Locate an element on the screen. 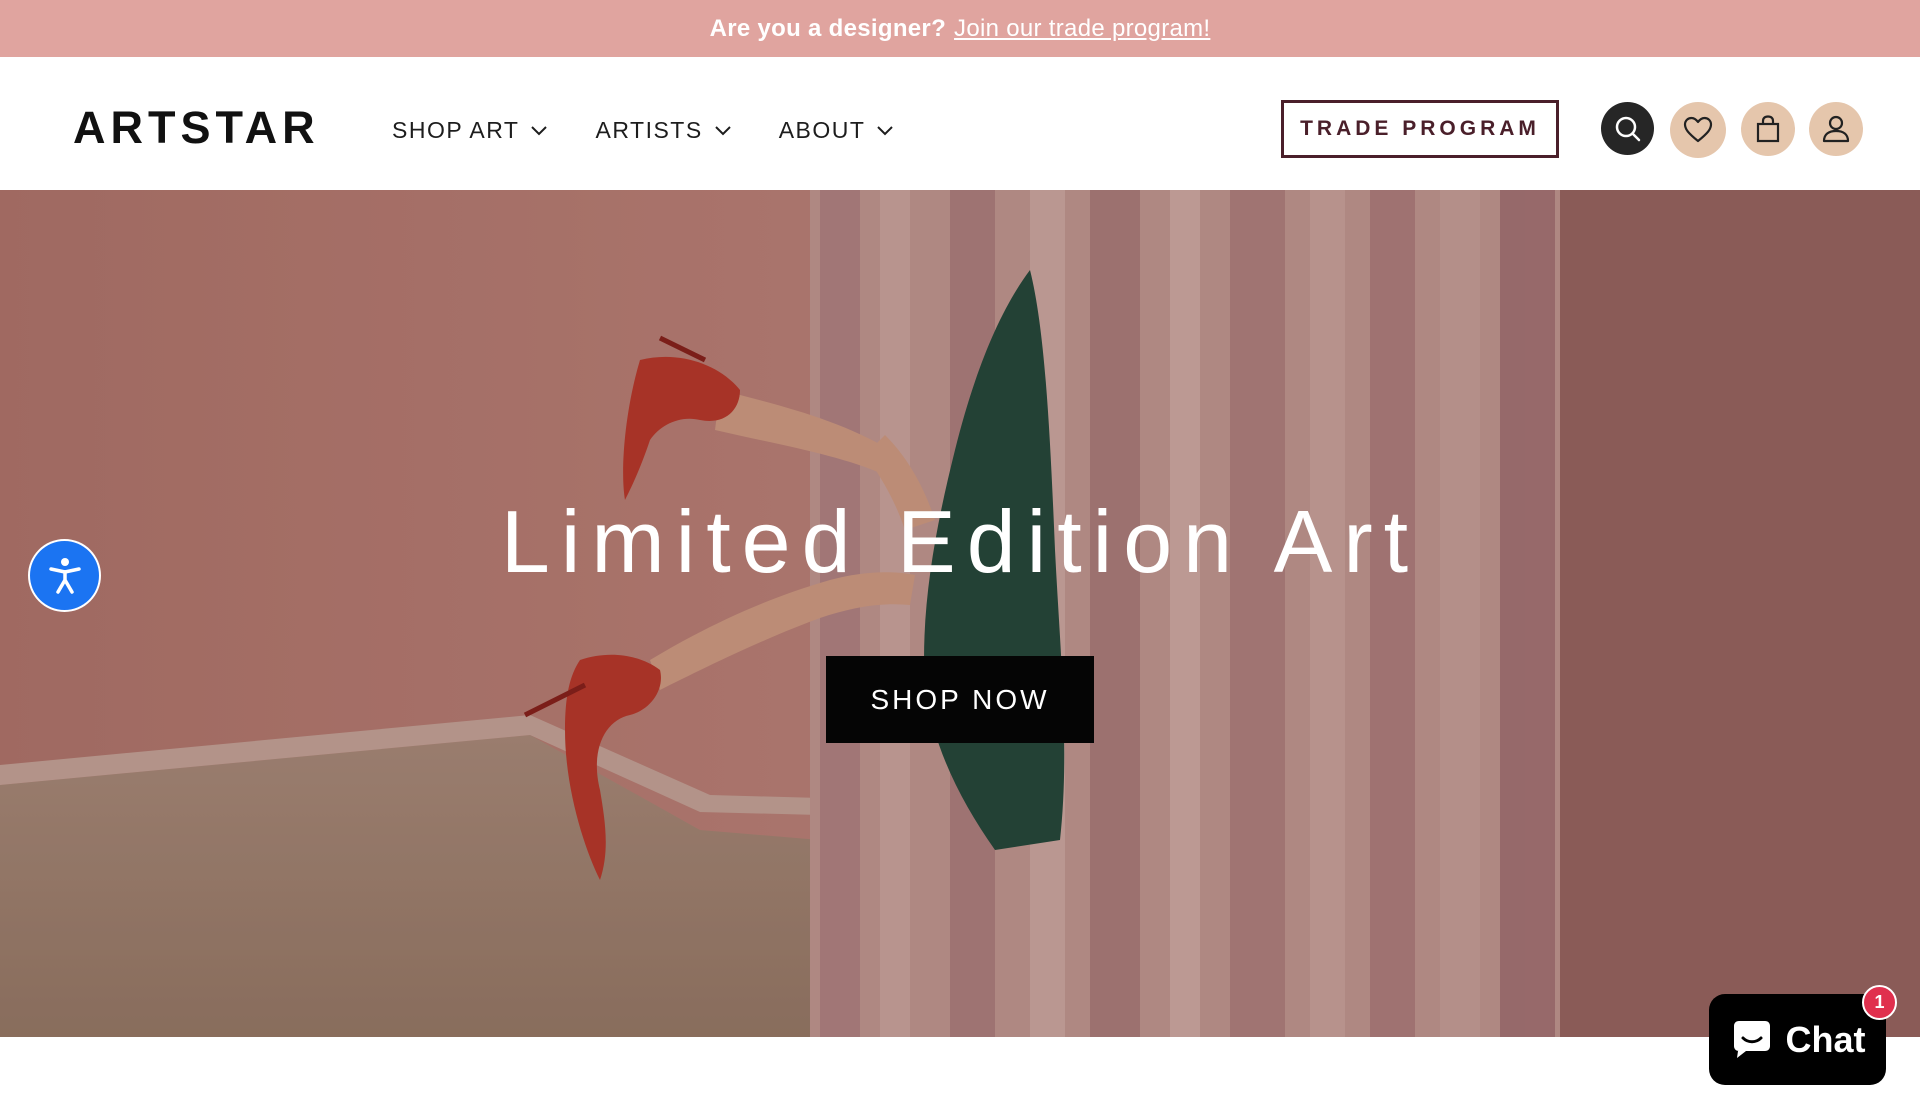 Image resolution: width=1920 pixels, height=1118 pixels. nav-shop-art-label: SHOP ART is located at coordinates (456, 130).